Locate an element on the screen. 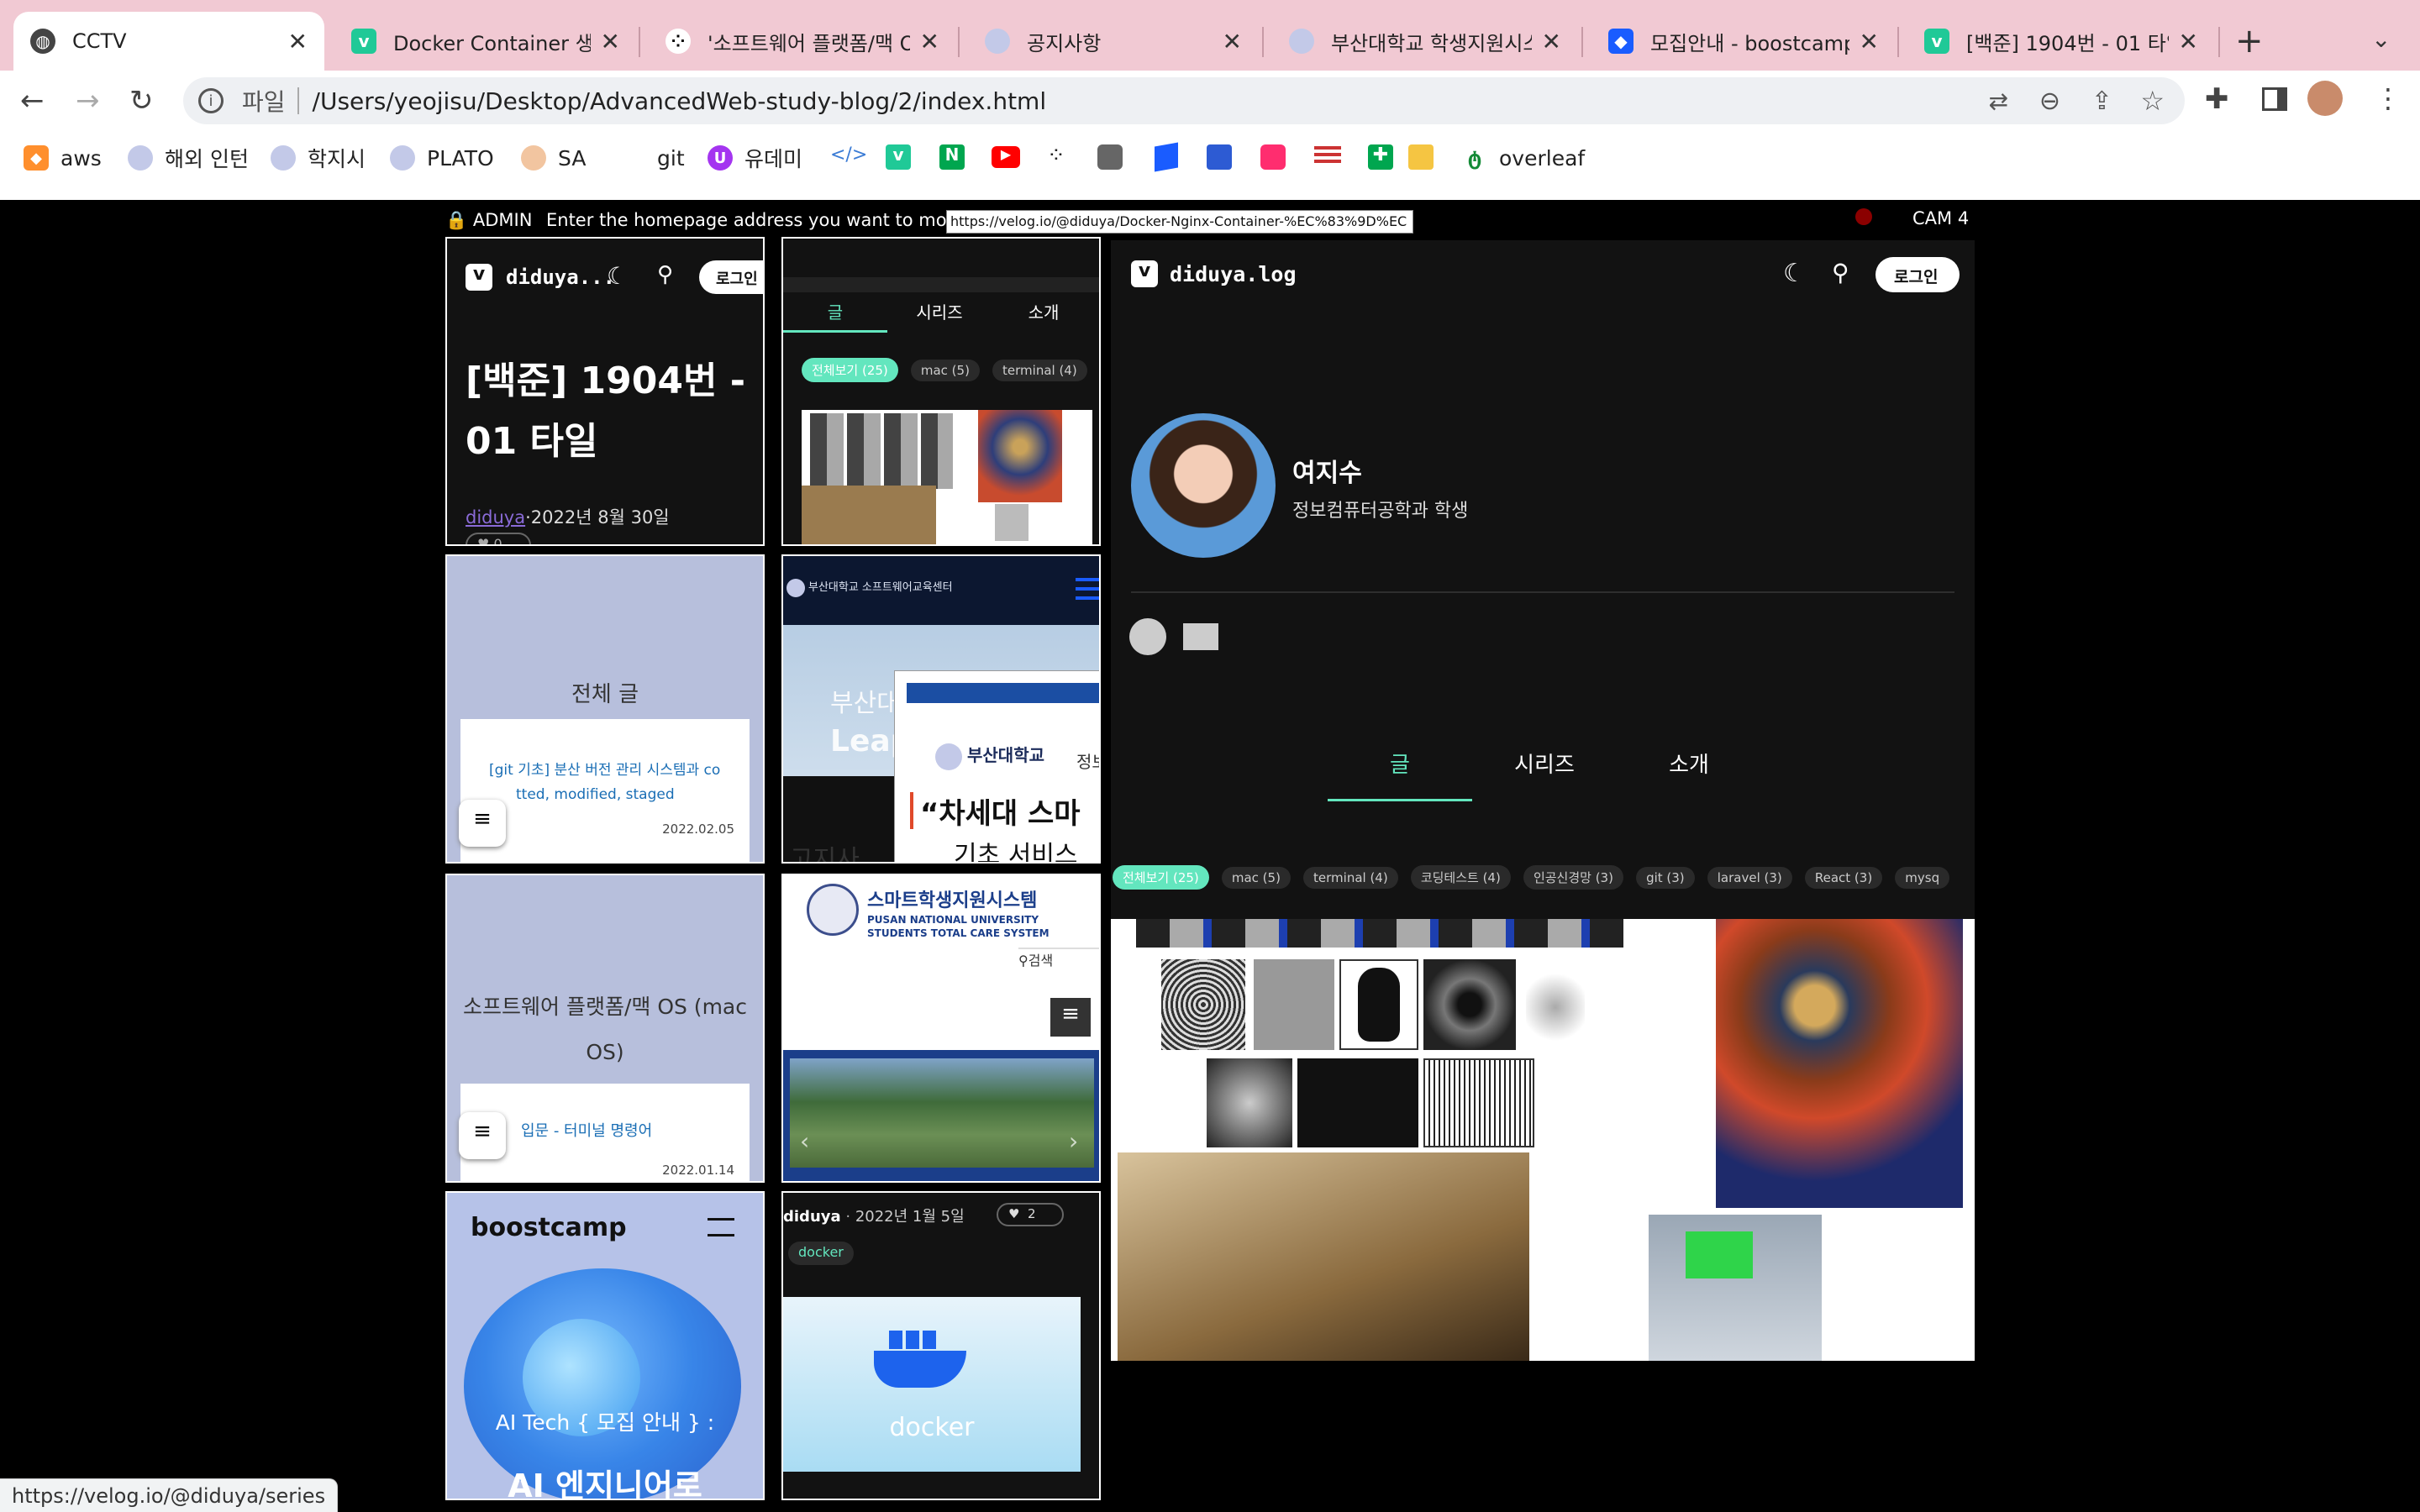 The height and width of the screenshot is (1512, 2420). github-icon is located at coordinates (1147, 636).